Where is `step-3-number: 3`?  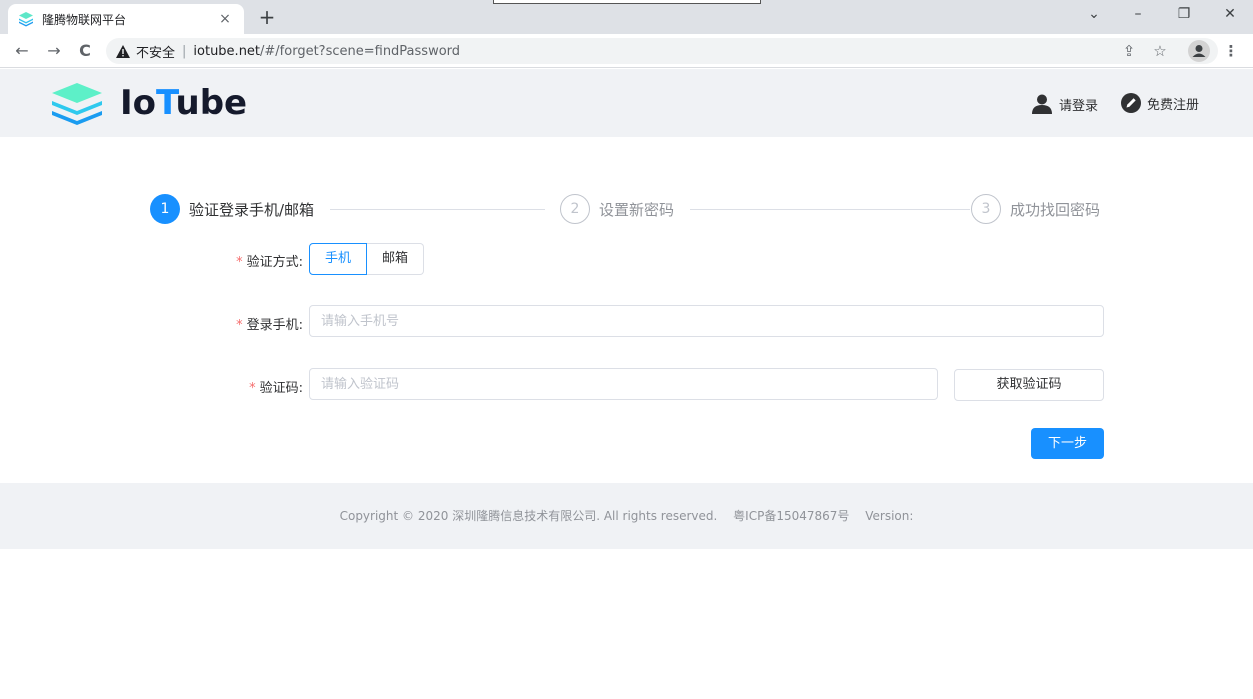
step-3-number: 3 is located at coordinates (986, 209).